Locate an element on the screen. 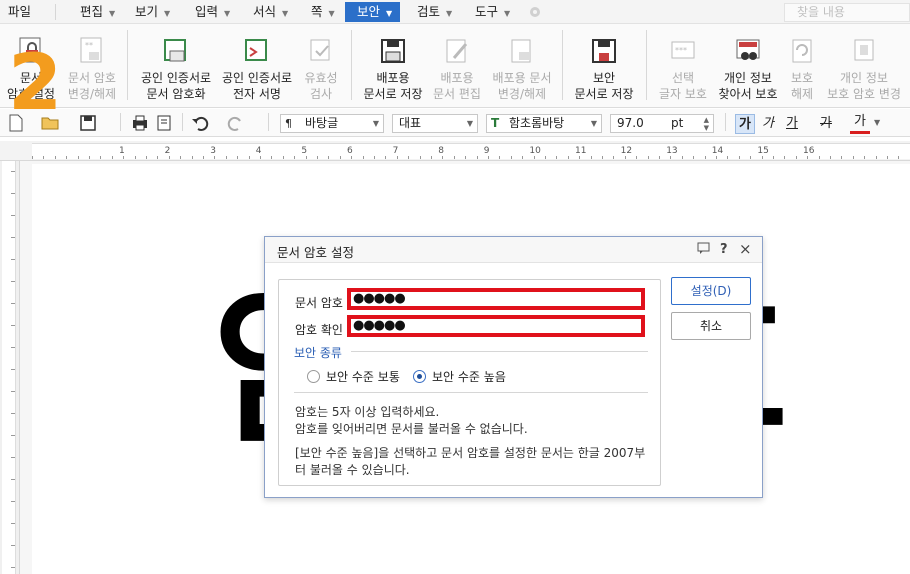 This screenshot has width=910, height=574. secure-save-button: 보안 문서로 저장 is located at coordinates (604, 65).